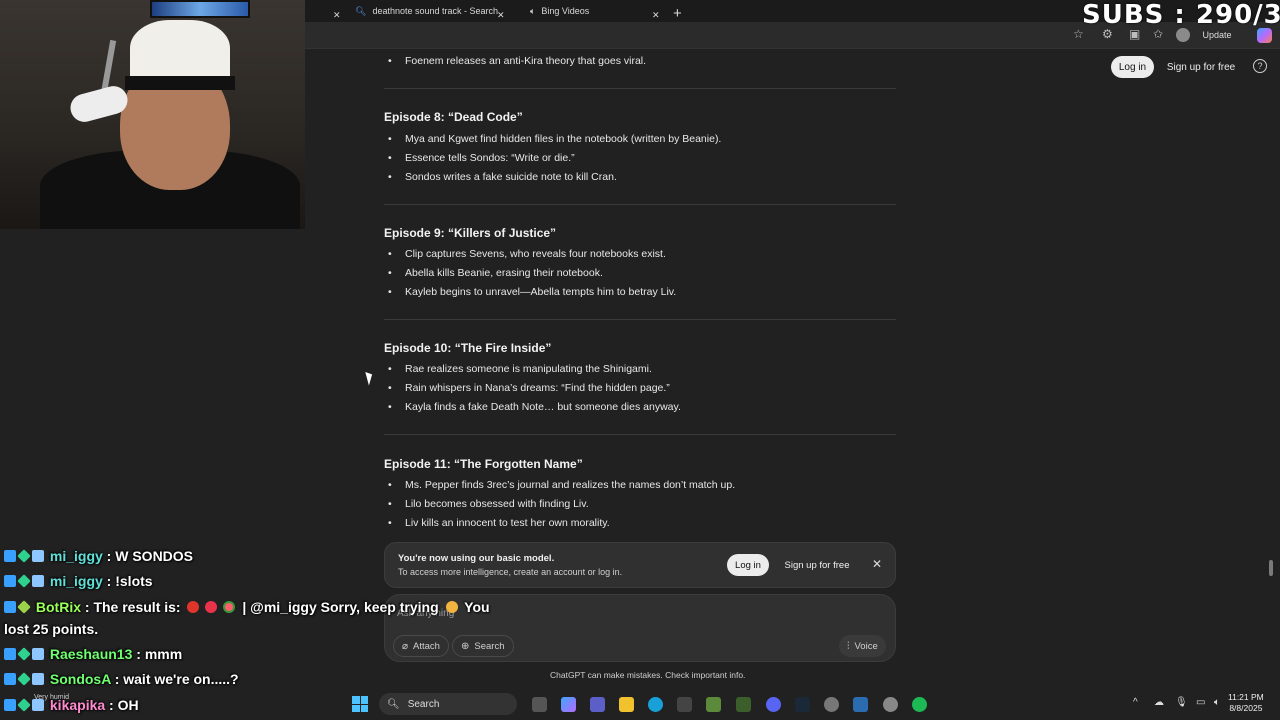 The width and height of the screenshot is (1280, 720). I want to click on clock-date: 8/8/2025, so click(1246, 708).